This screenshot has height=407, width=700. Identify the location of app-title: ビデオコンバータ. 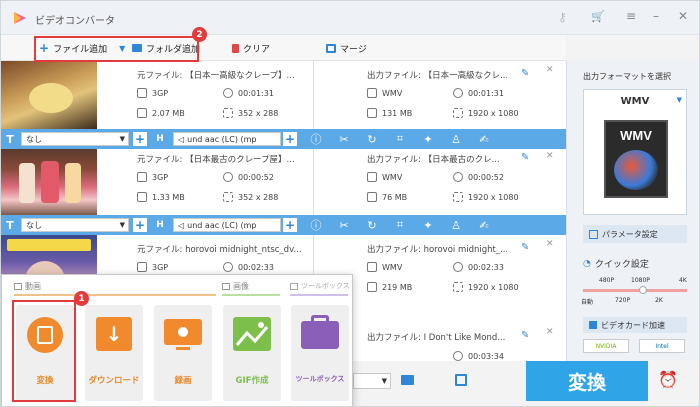
(75, 21).